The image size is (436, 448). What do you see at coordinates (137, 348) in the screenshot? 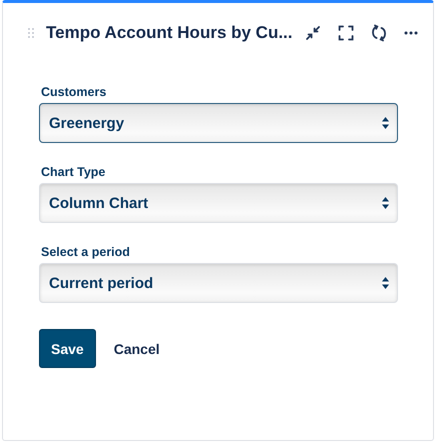
I see `cancel-button: Cancel` at bounding box center [137, 348].